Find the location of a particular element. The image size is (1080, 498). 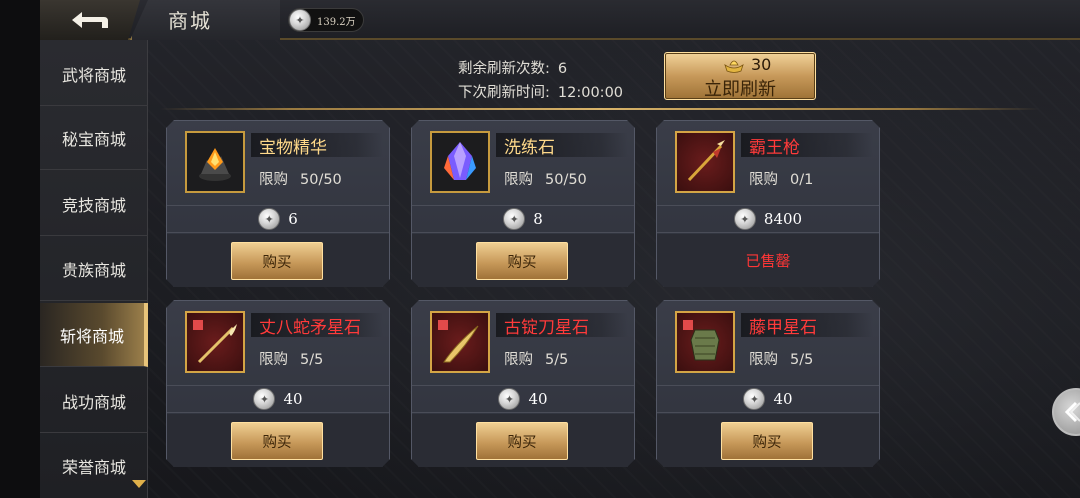

sidebar-item-honor: 荣誉商城 is located at coordinates (94, 466).